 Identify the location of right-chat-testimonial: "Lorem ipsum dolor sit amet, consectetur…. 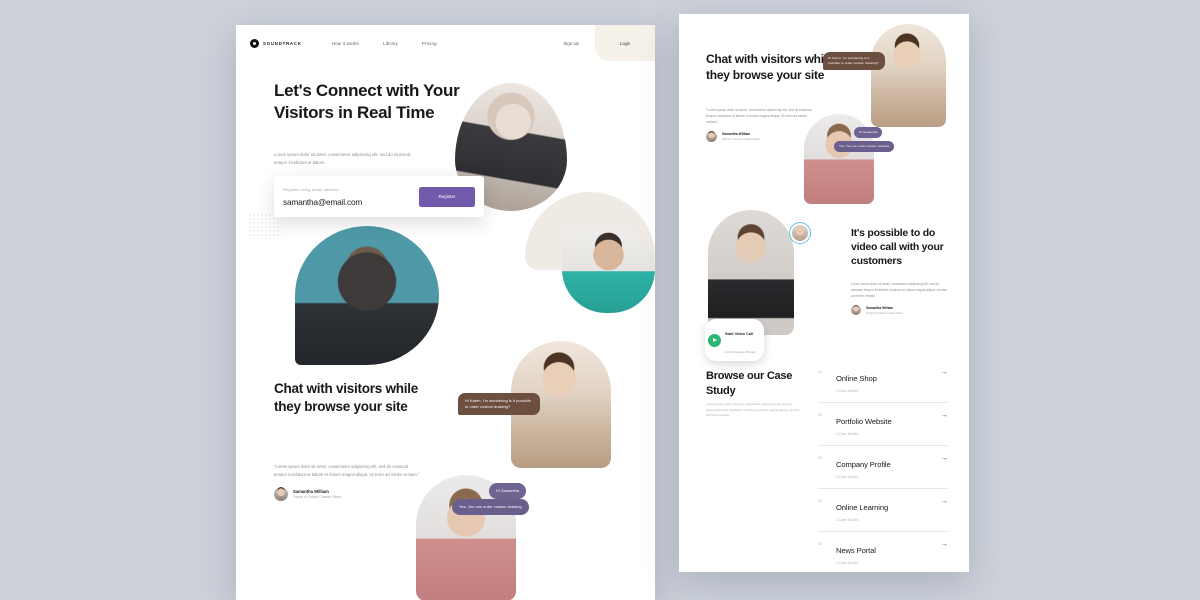
(762, 124).